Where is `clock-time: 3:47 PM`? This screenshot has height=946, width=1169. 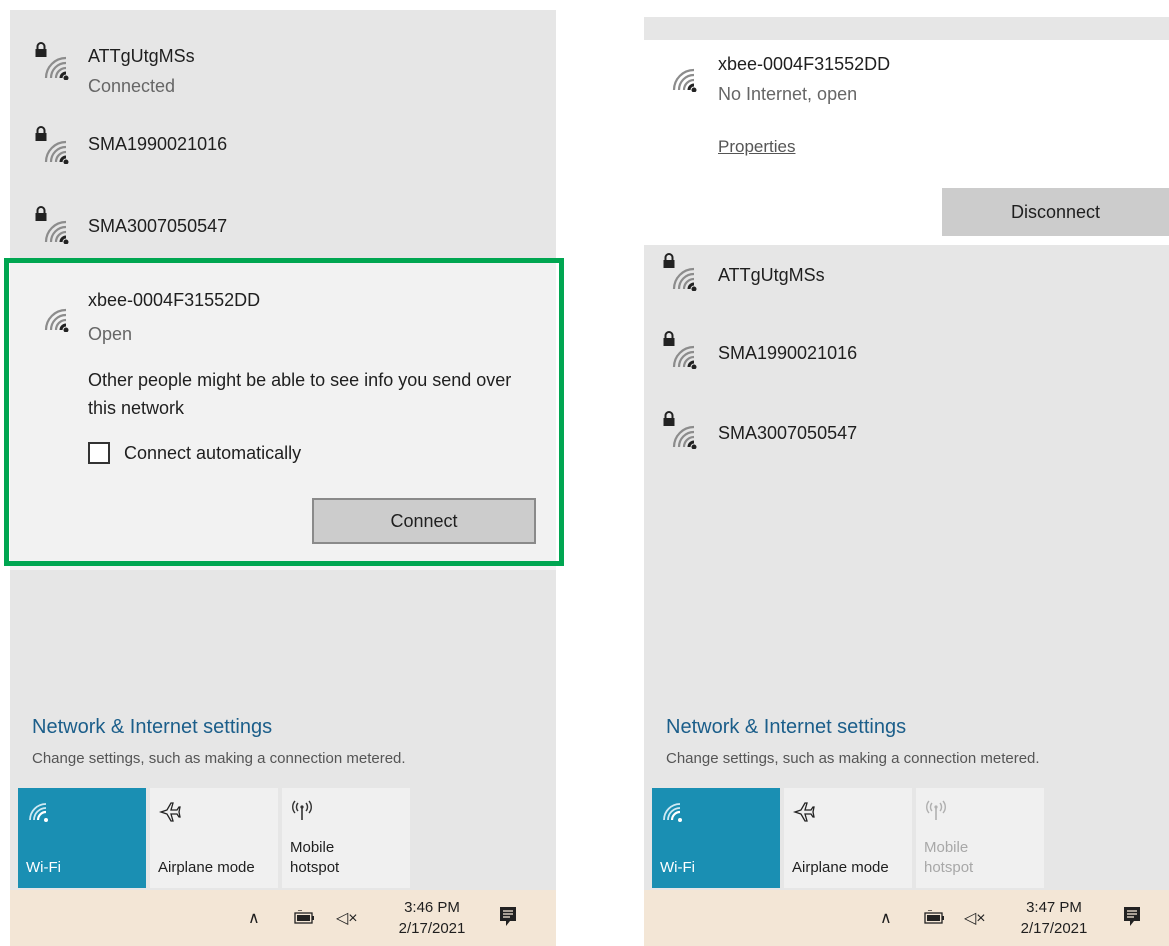 clock-time: 3:47 PM is located at coordinates (1054, 907).